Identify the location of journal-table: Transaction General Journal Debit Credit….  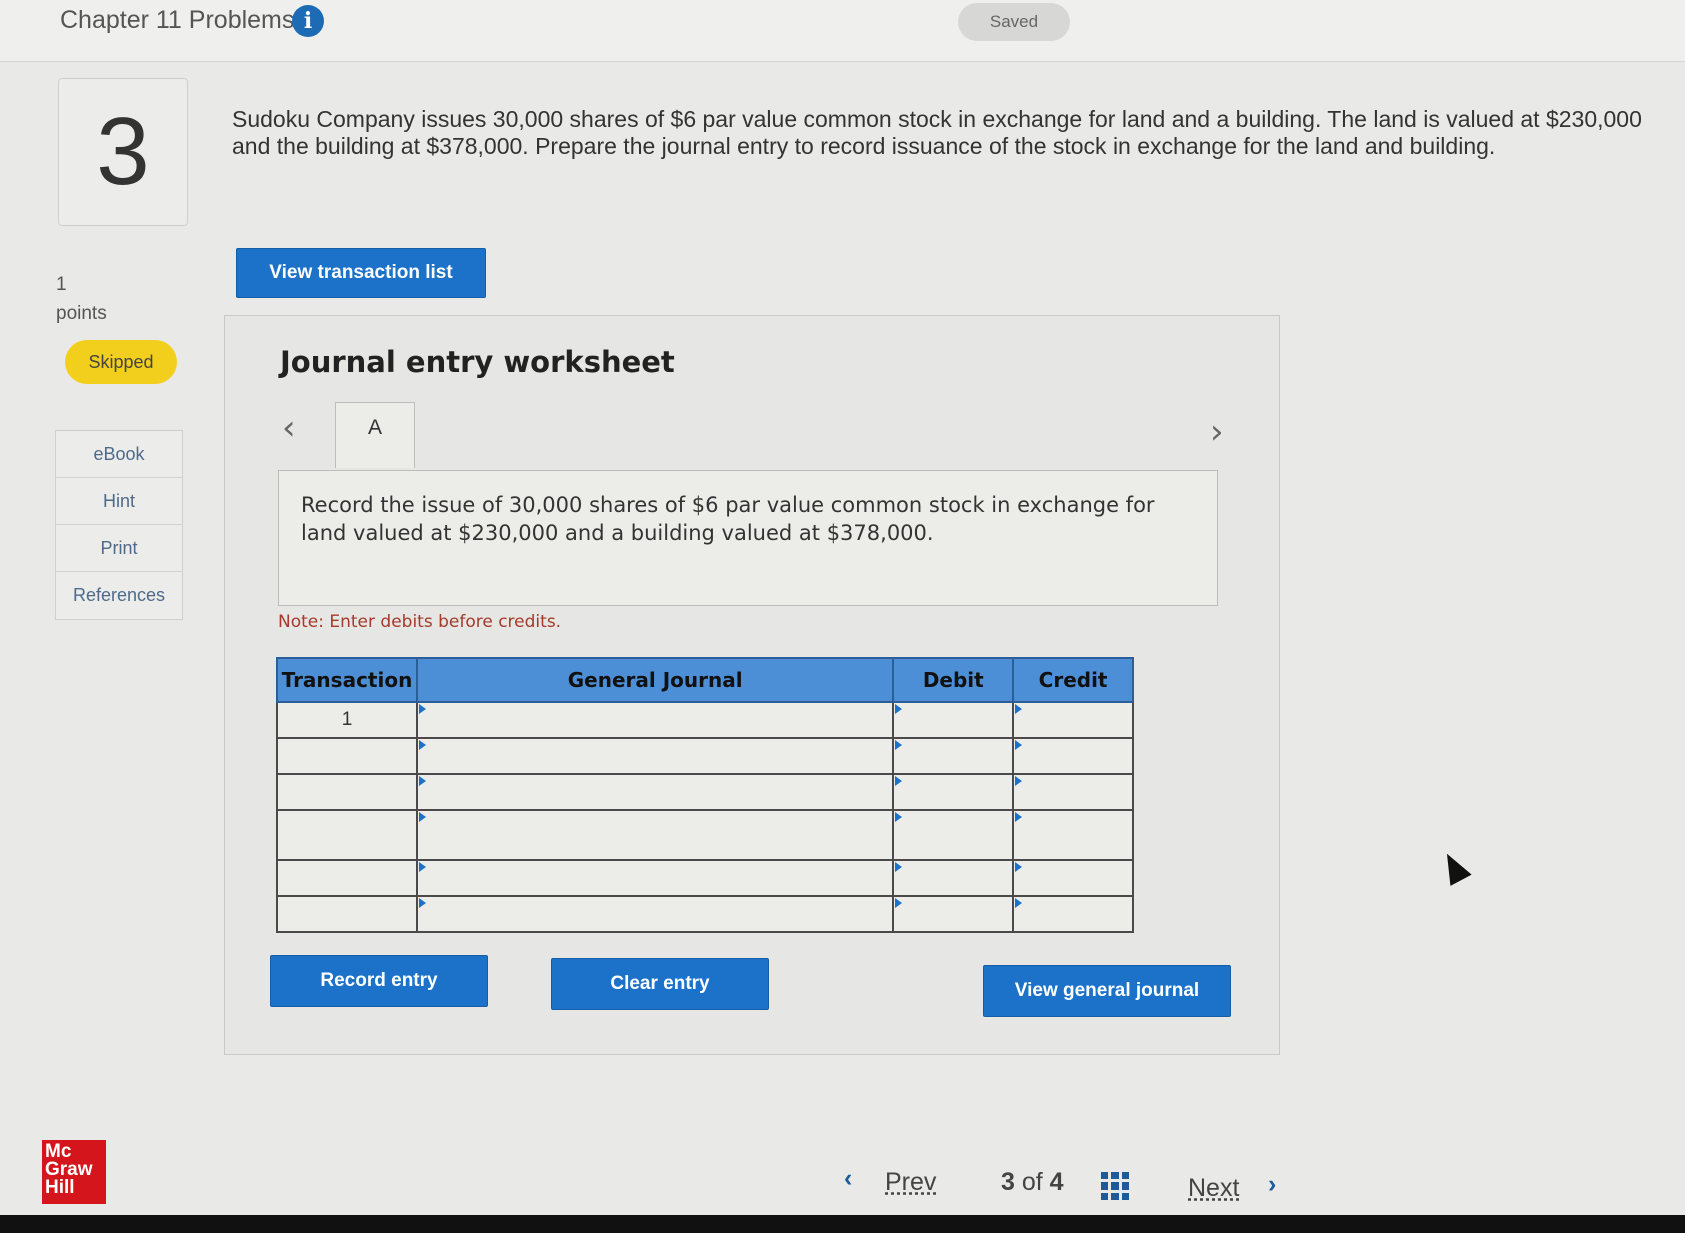
(705, 795).